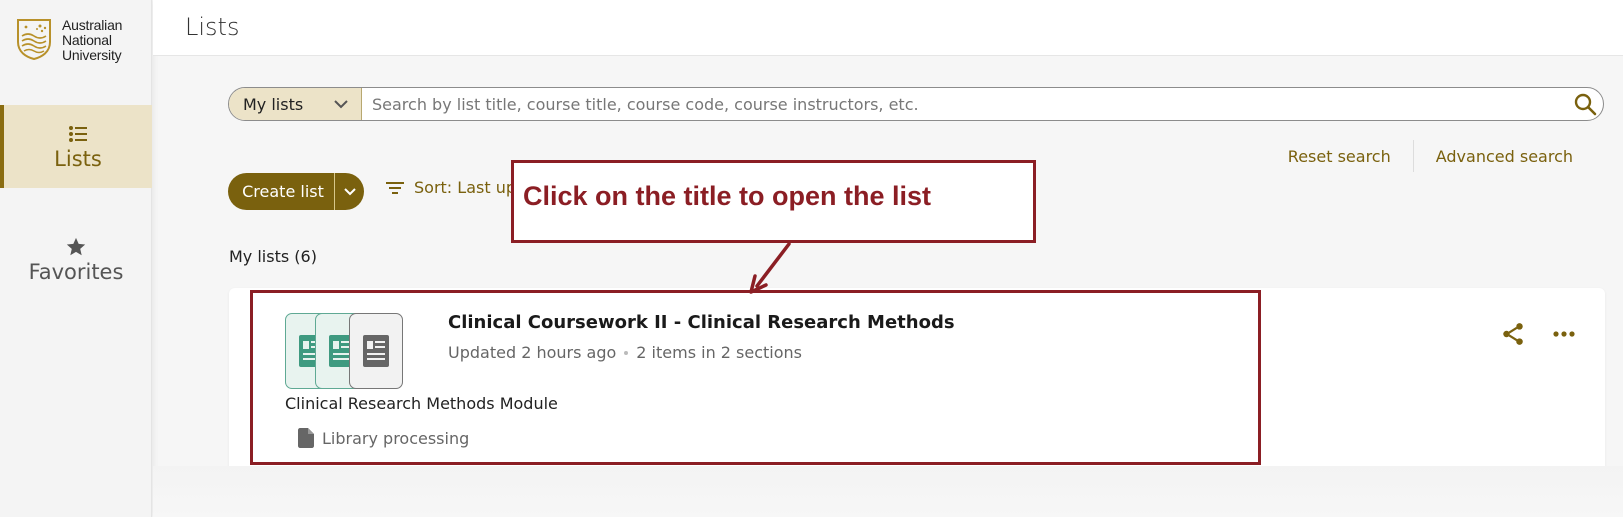  What do you see at coordinates (76, 272) in the screenshot?
I see `sidebar-item-label: Favorites` at bounding box center [76, 272].